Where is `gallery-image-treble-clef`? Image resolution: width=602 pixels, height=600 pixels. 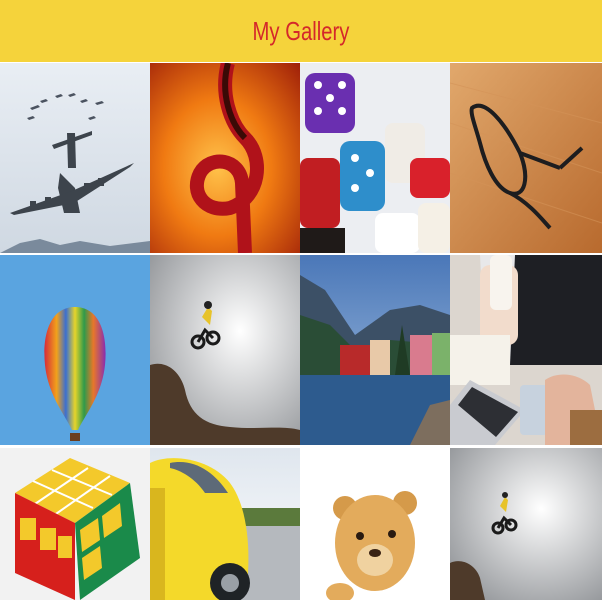 gallery-image-treble-clef is located at coordinates (225, 158).